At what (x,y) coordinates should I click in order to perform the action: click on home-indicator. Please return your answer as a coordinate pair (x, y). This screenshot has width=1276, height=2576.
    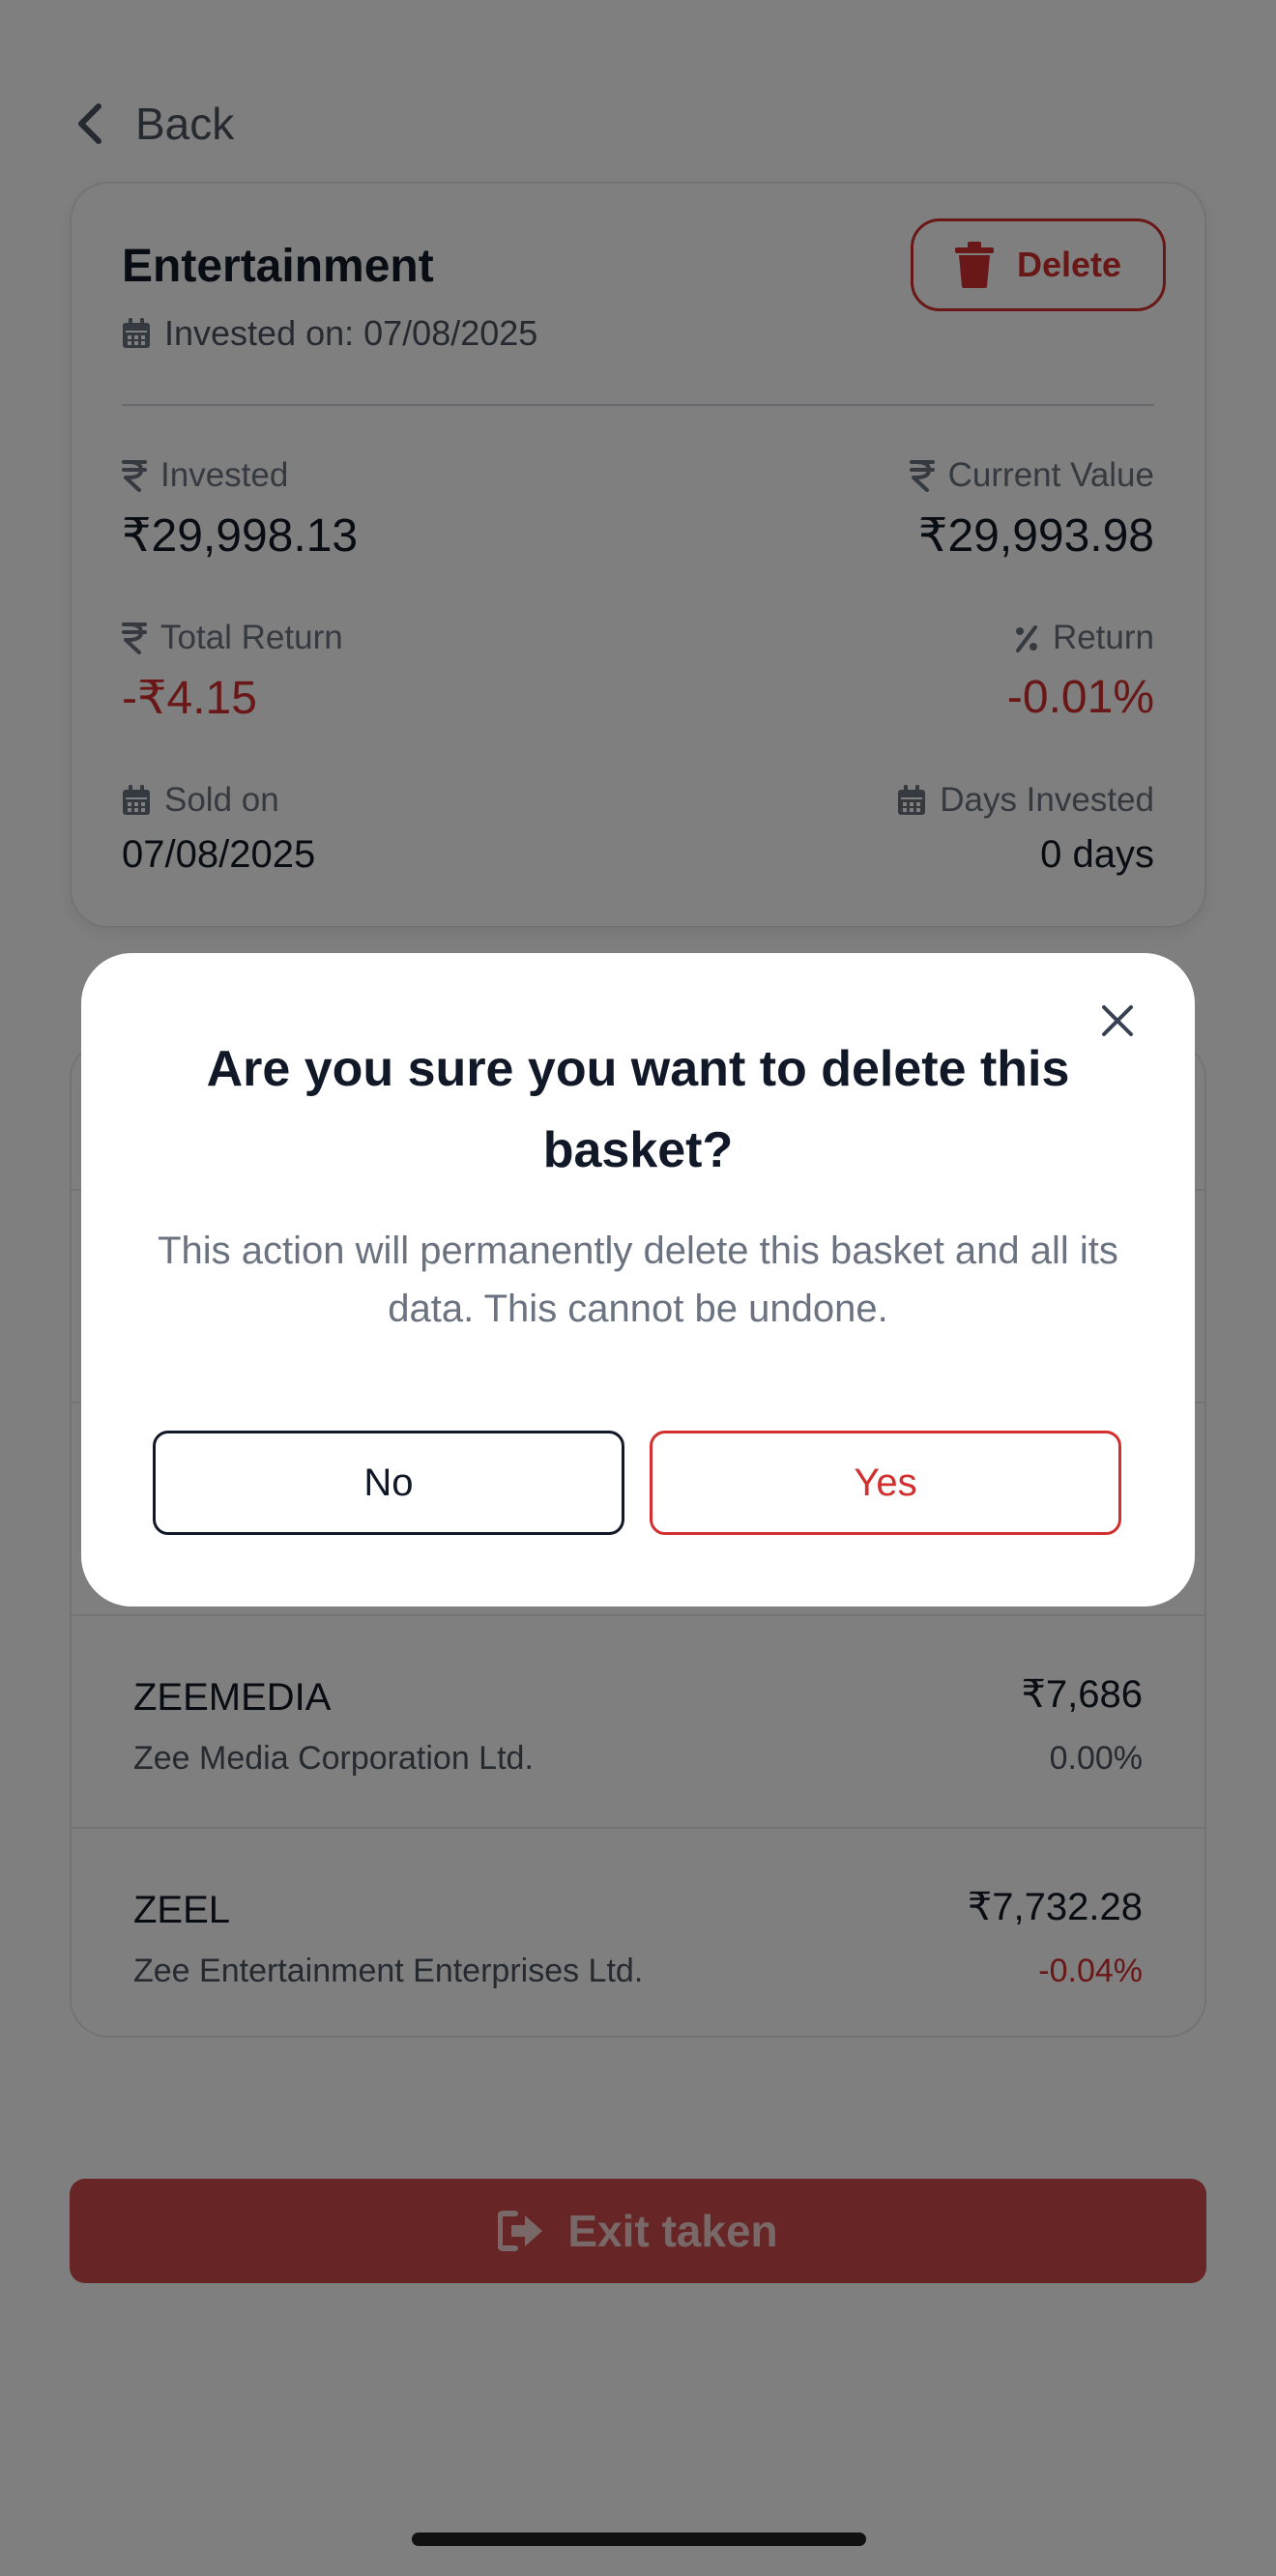
    Looking at the image, I should click on (639, 2539).